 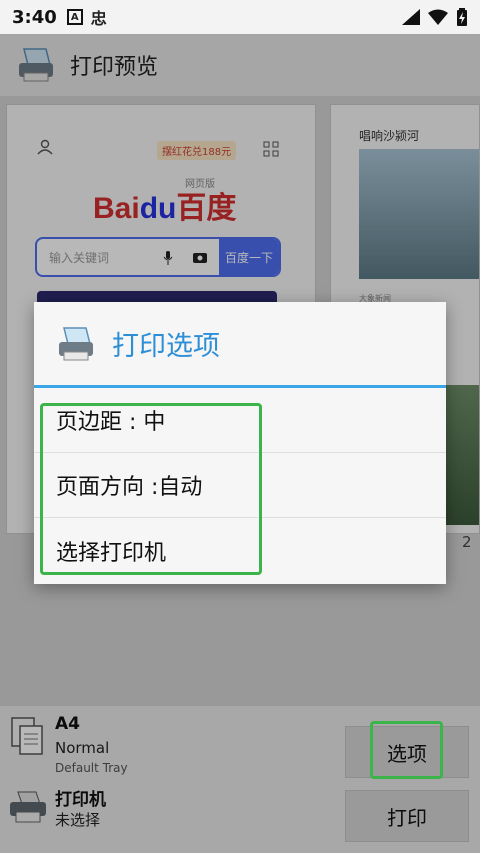 I want to click on notification-app-icon: 忠, so click(x=98, y=18).